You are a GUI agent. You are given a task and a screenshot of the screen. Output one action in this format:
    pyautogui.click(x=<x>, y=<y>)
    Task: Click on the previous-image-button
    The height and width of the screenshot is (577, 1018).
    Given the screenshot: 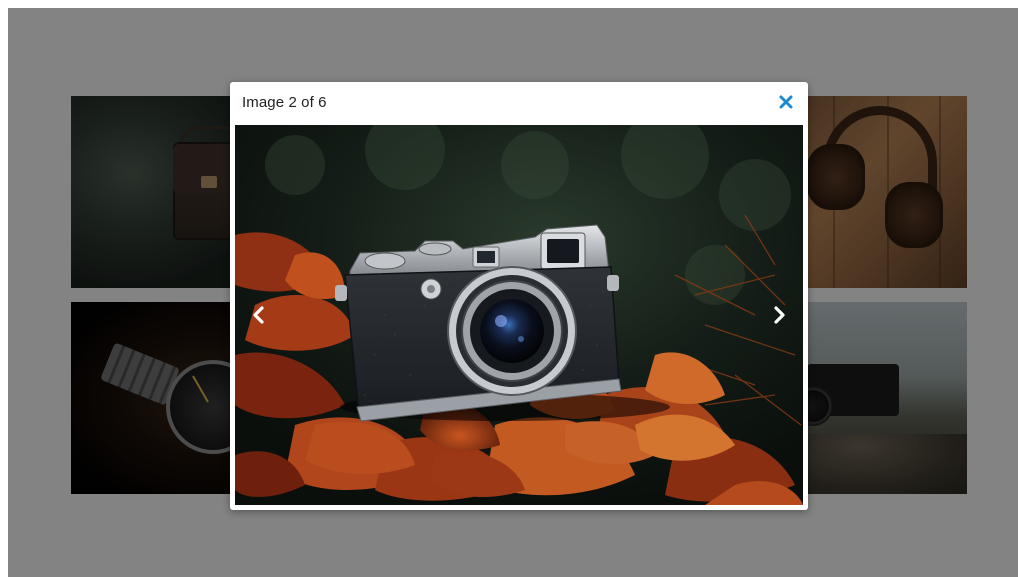 What is the action you would take?
    pyautogui.click(x=259, y=315)
    